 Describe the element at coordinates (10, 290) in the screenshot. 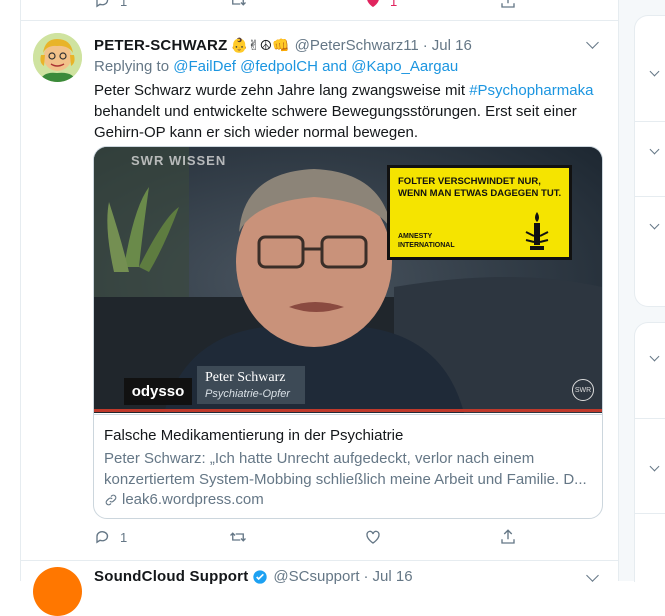

I see `left-gutter` at that location.